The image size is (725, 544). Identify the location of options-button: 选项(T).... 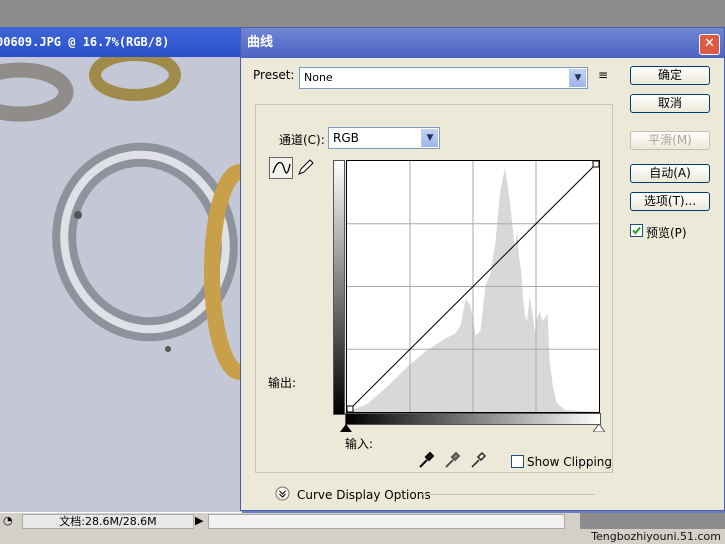
(670, 201).